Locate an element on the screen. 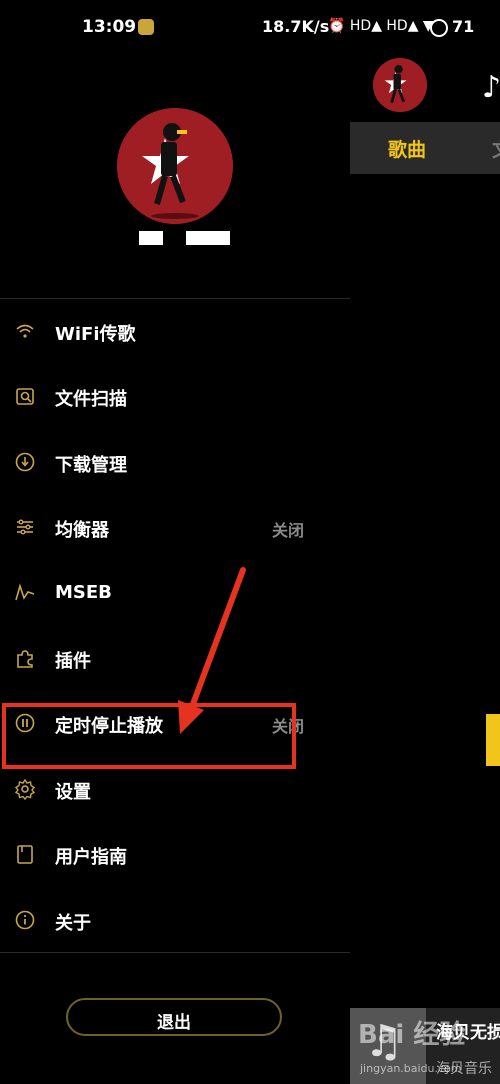  file-scan-icon is located at coordinates (25, 396).